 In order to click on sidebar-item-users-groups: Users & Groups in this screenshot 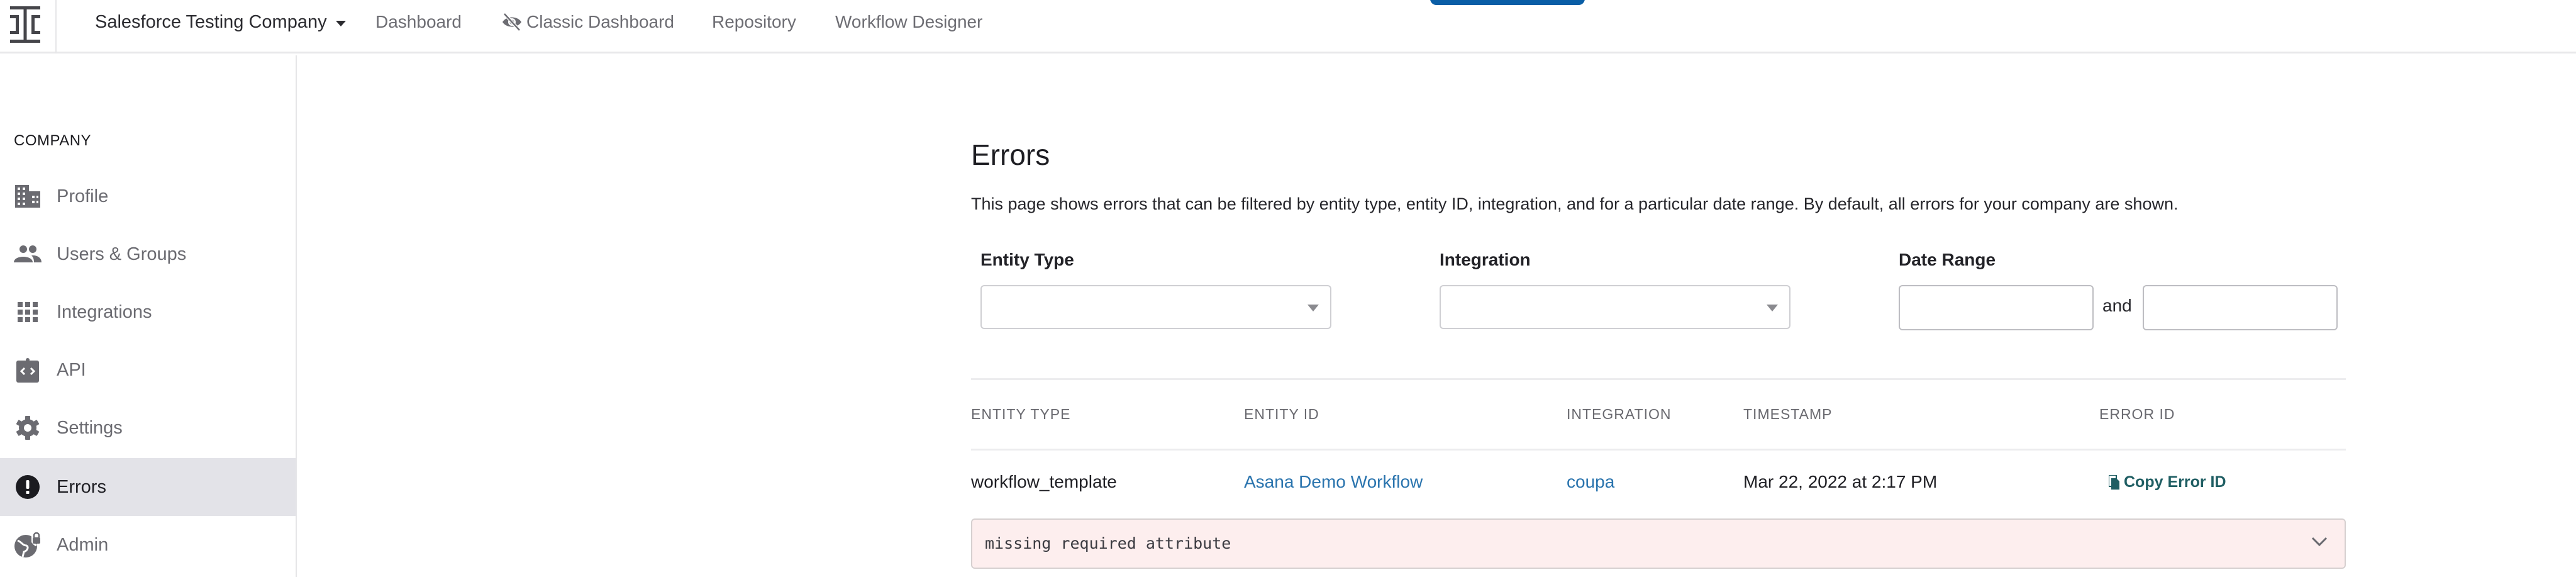, I will do `click(148, 254)`.